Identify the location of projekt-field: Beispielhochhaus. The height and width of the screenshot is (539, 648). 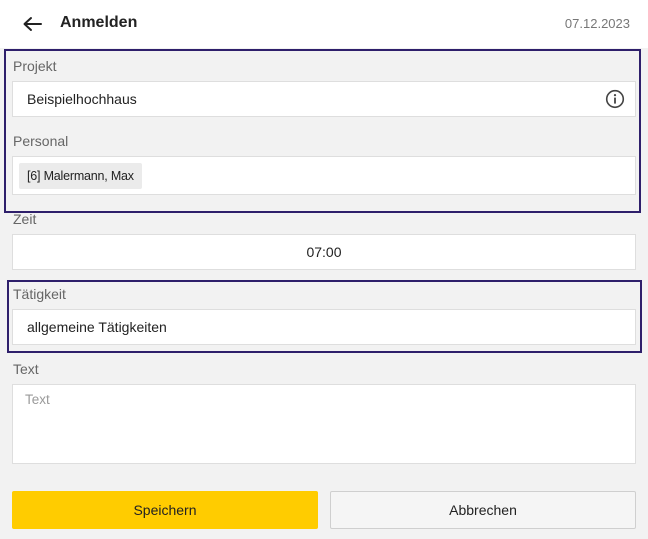
(324, 99).